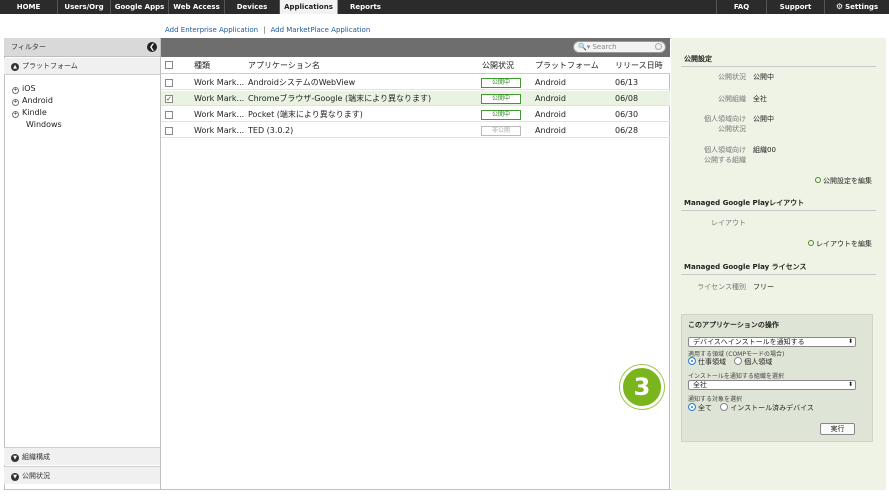 This screenshot has height=500, width=889. What do you see at coordinates (736, 376) in the screenshot?
I see `org-select-label: インストールを通知する組織を選択` at bounding box center [736, 376].